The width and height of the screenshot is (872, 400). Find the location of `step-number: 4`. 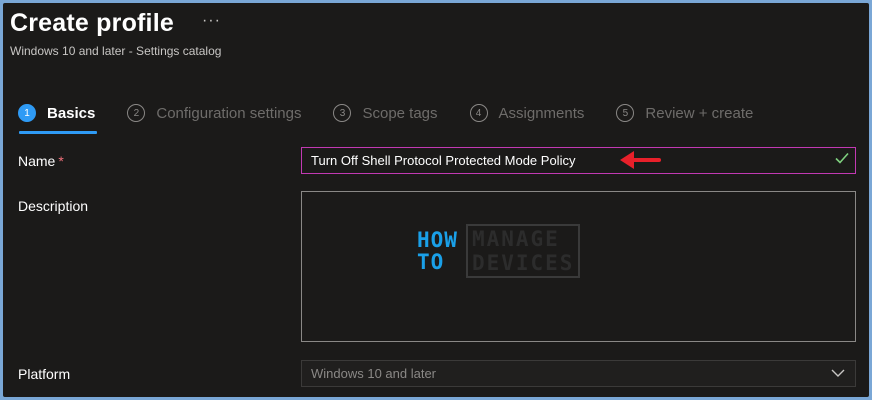

step-number: 4 is located at coordinates (478, 113).